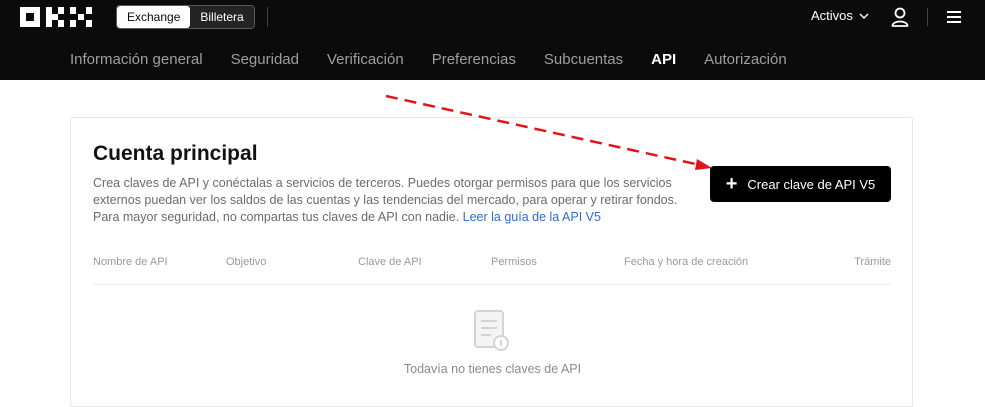  I want to click on user-icon, so click(900, 17).